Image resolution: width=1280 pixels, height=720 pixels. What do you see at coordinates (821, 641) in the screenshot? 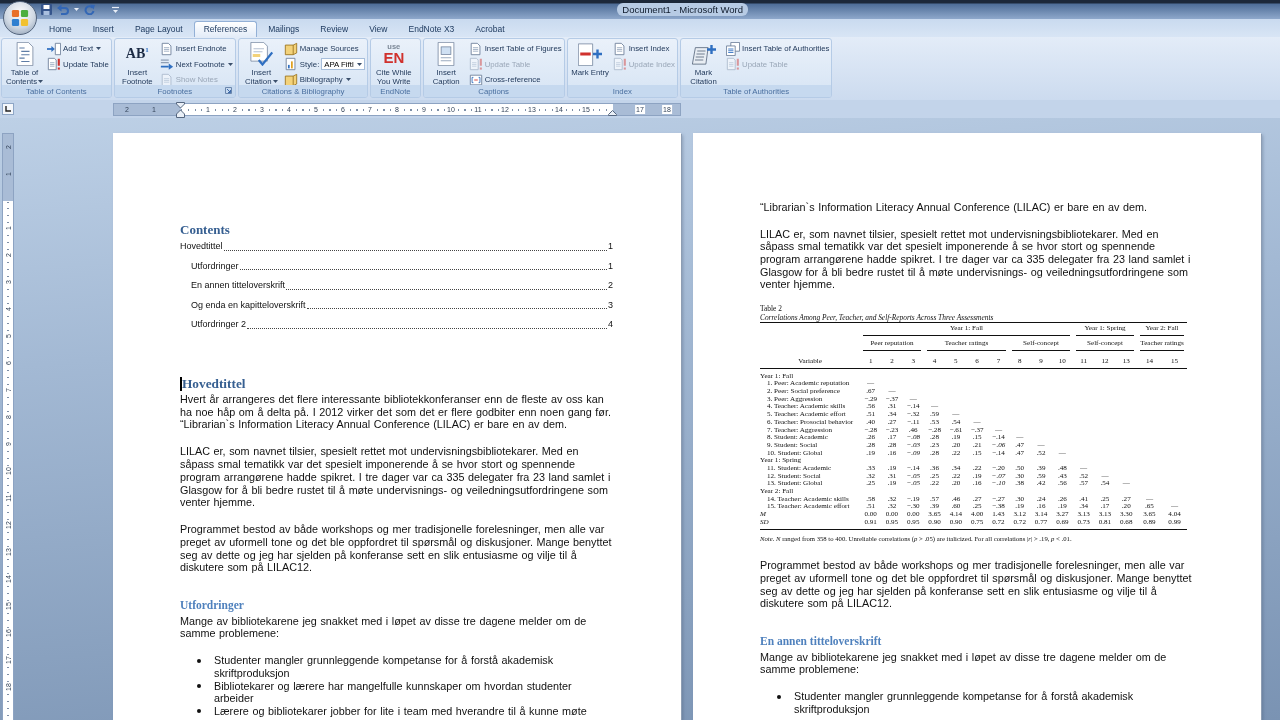
I see `subheading: En annen titteloverskrift` at bounding box center [821, 641].